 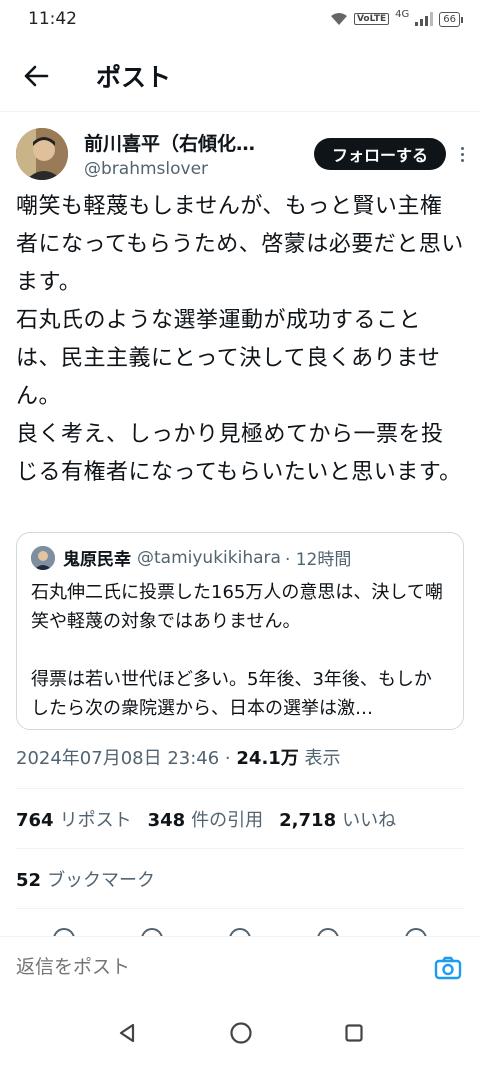 I want to click on home-circle-icon, so click(x=241, y=1033).